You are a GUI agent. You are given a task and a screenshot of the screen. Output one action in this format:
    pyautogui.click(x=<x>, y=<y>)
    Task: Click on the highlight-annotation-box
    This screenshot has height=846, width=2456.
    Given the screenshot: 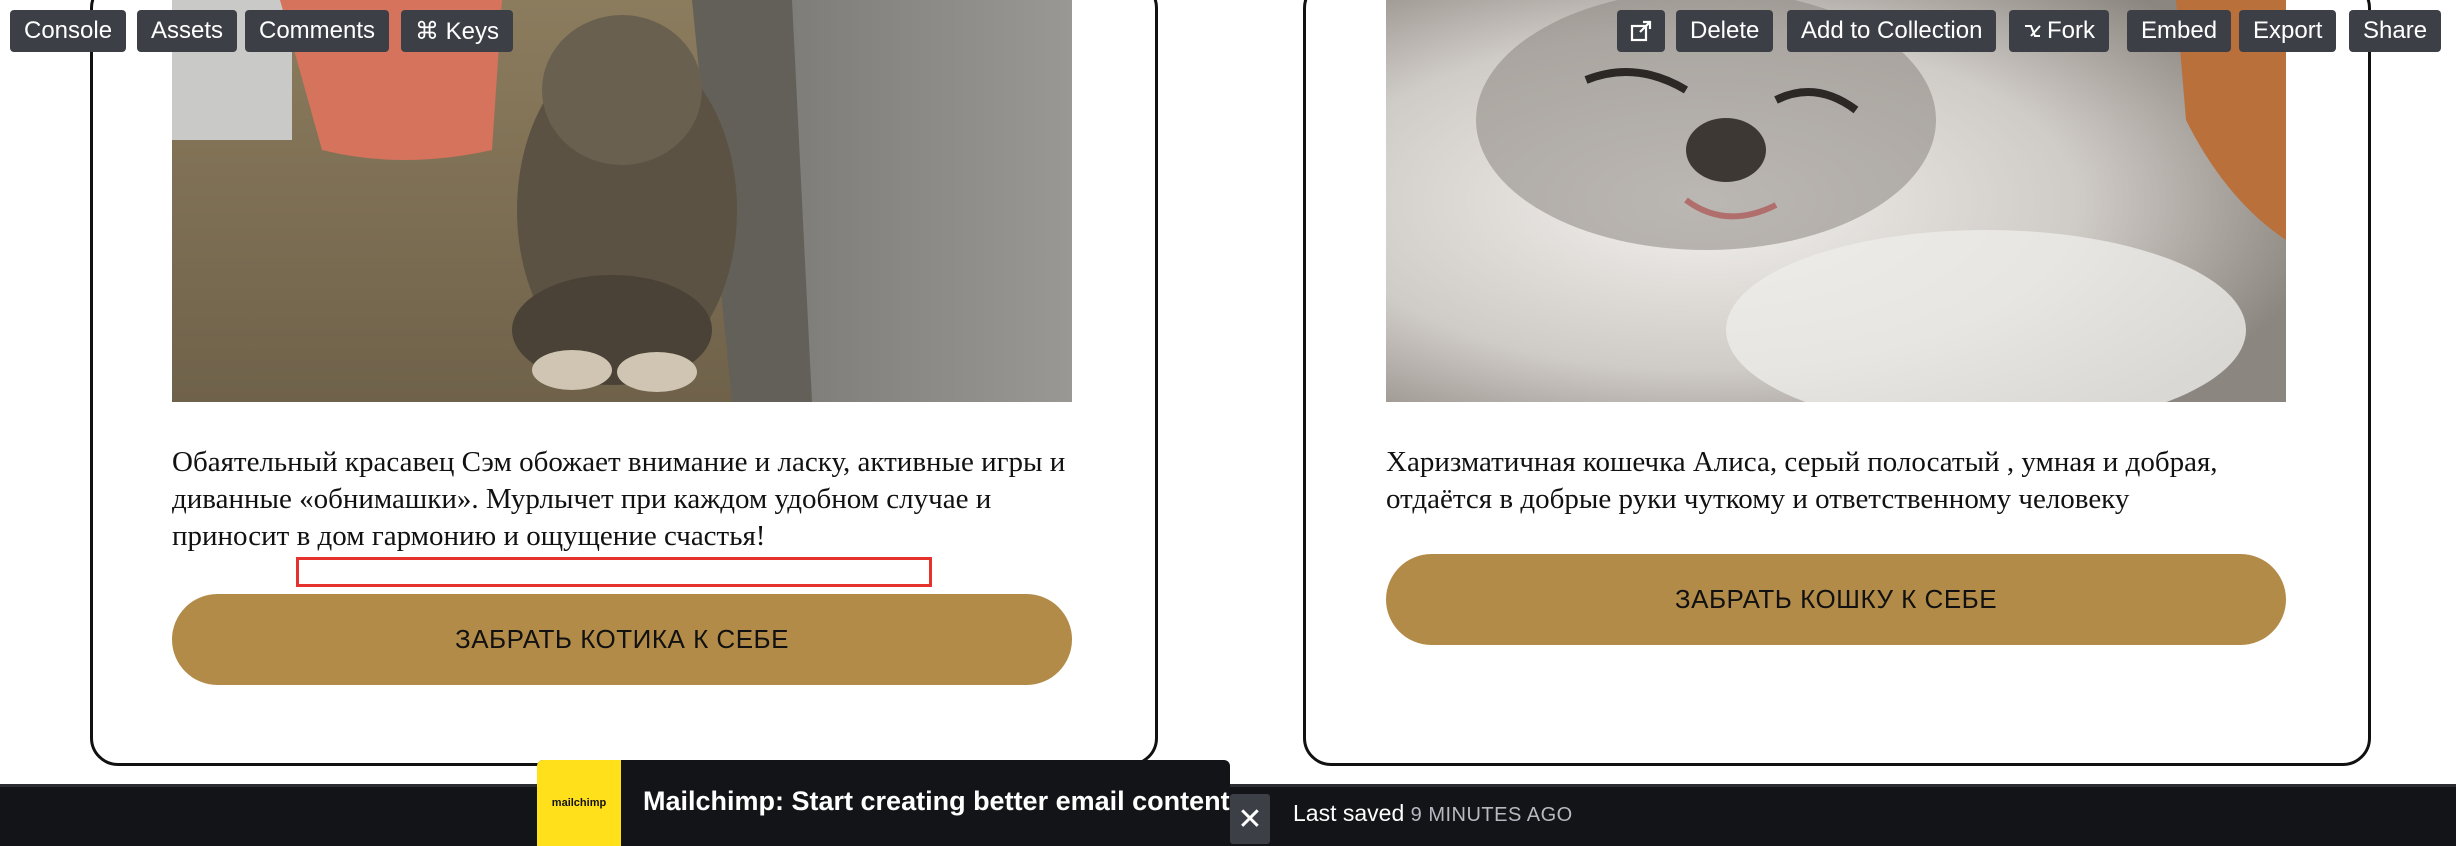 What is the action you would take?
    pyautogui.click(x=614, y=572)
    